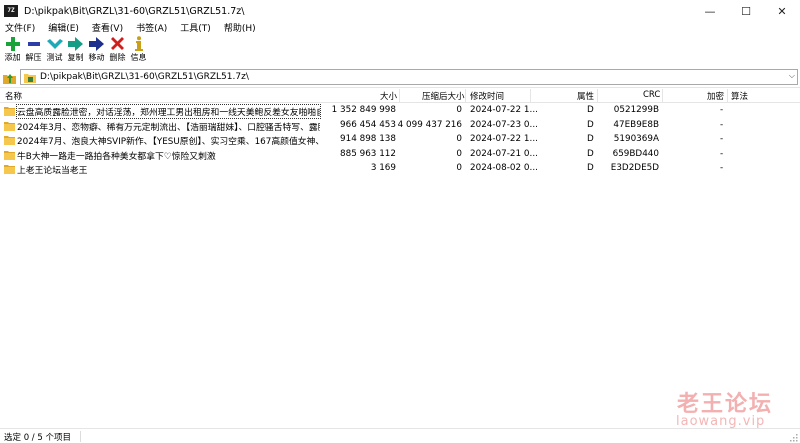 This screenshot has width=800, height=443. What do you see at coordinates (400, 169) in the screenshot?
I see `table-row: 上老王论坛当老王 3 169 0 2024-08-02 0... D E3D2DE5D -` at bounding box center [400, 169].